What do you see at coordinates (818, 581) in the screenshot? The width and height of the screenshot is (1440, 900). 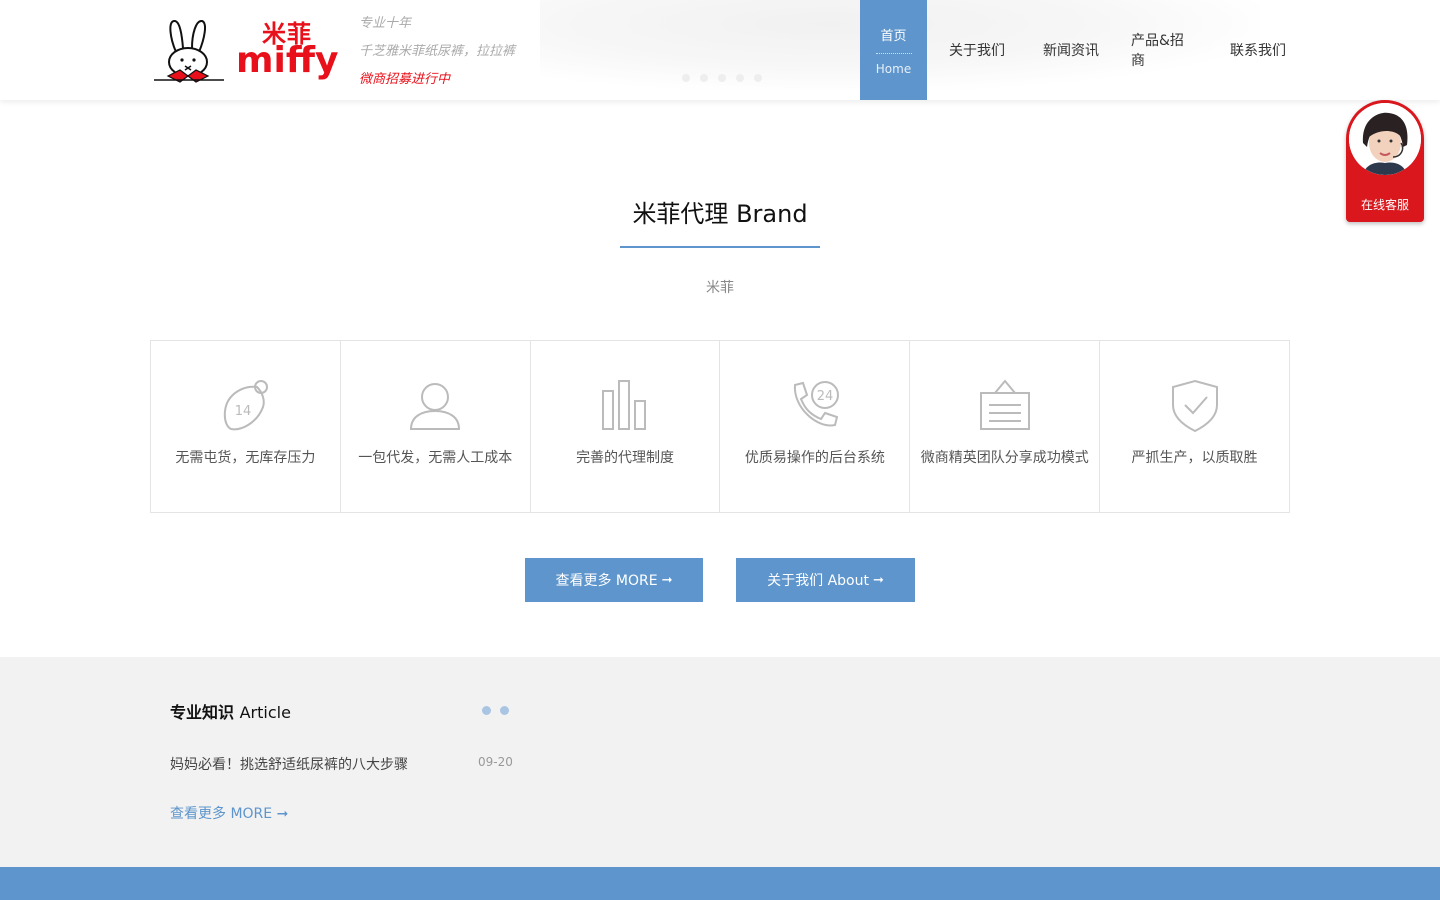 I see `about-us-label: 关于我们 About` at bounding box center [818, 581].